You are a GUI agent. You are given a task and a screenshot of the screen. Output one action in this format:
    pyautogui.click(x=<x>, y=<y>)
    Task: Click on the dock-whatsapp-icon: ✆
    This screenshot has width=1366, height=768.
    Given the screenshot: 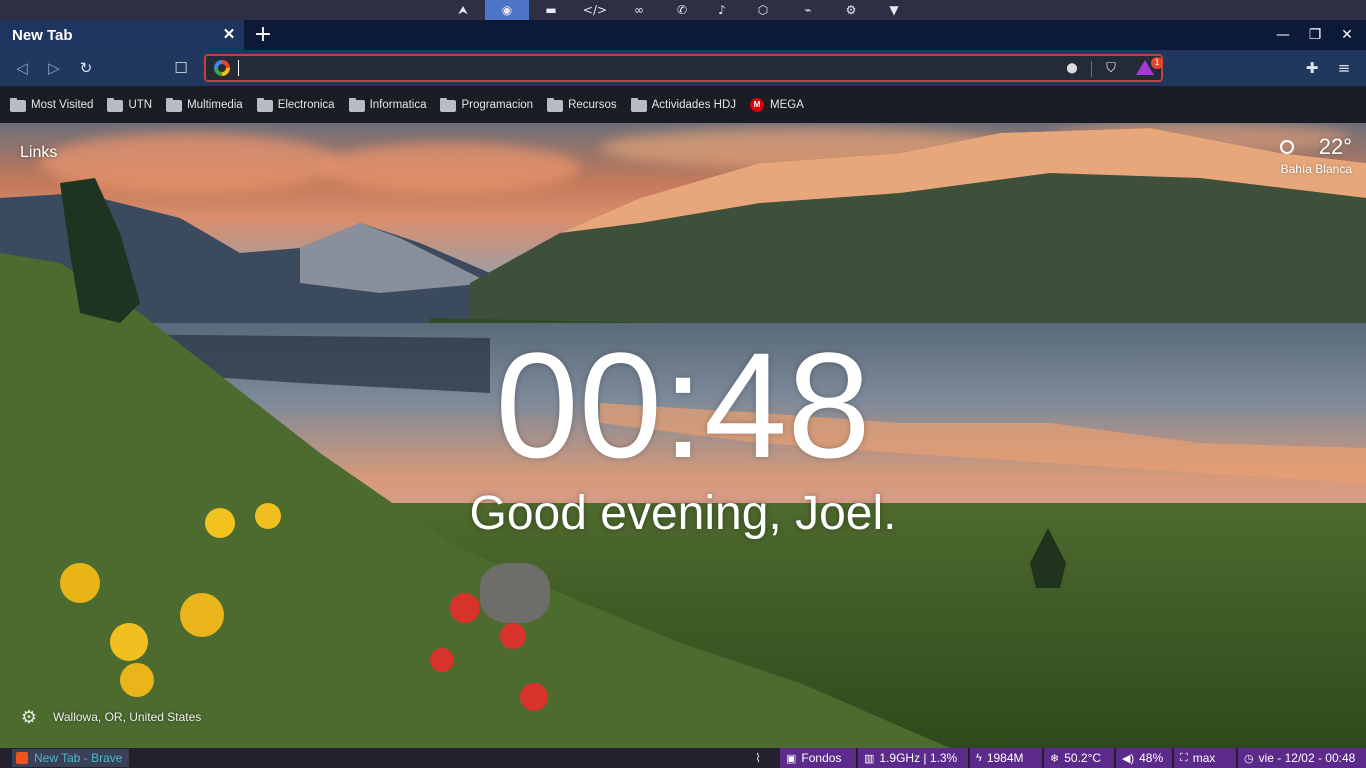 What is the action you would take?
    pyautogui.click(x=682, y=10)
    